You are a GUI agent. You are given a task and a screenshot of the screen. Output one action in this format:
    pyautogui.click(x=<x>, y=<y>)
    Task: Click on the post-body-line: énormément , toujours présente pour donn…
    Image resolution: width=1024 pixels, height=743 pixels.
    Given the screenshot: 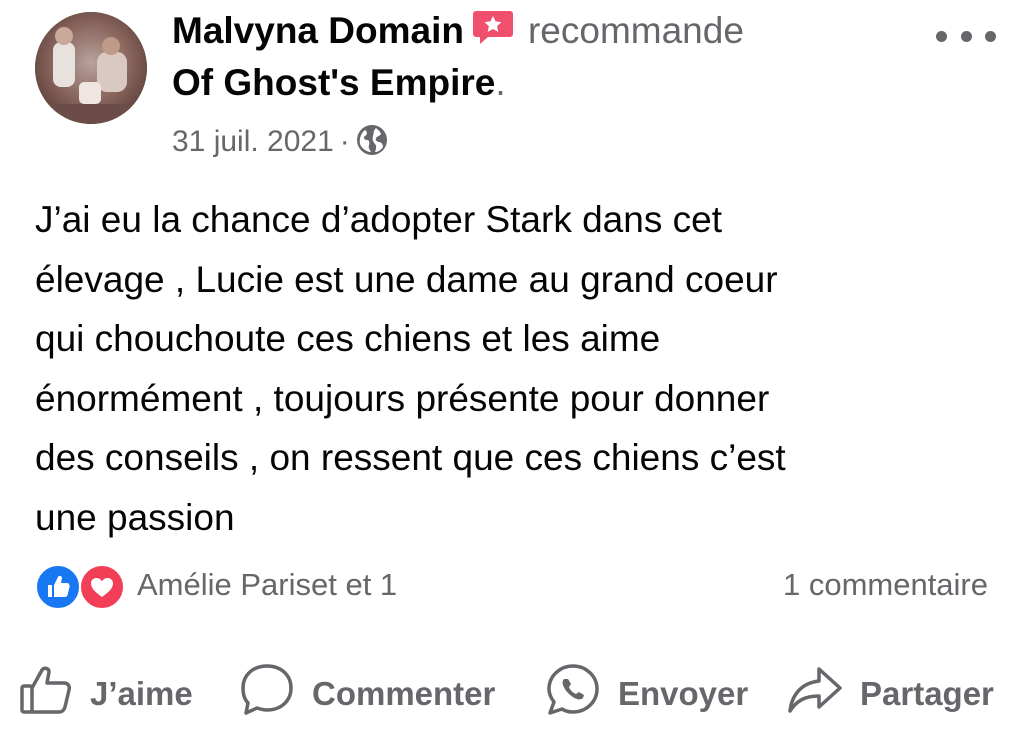 What is the action you would take?
    pyautogui.click(x=402, y=398)
    